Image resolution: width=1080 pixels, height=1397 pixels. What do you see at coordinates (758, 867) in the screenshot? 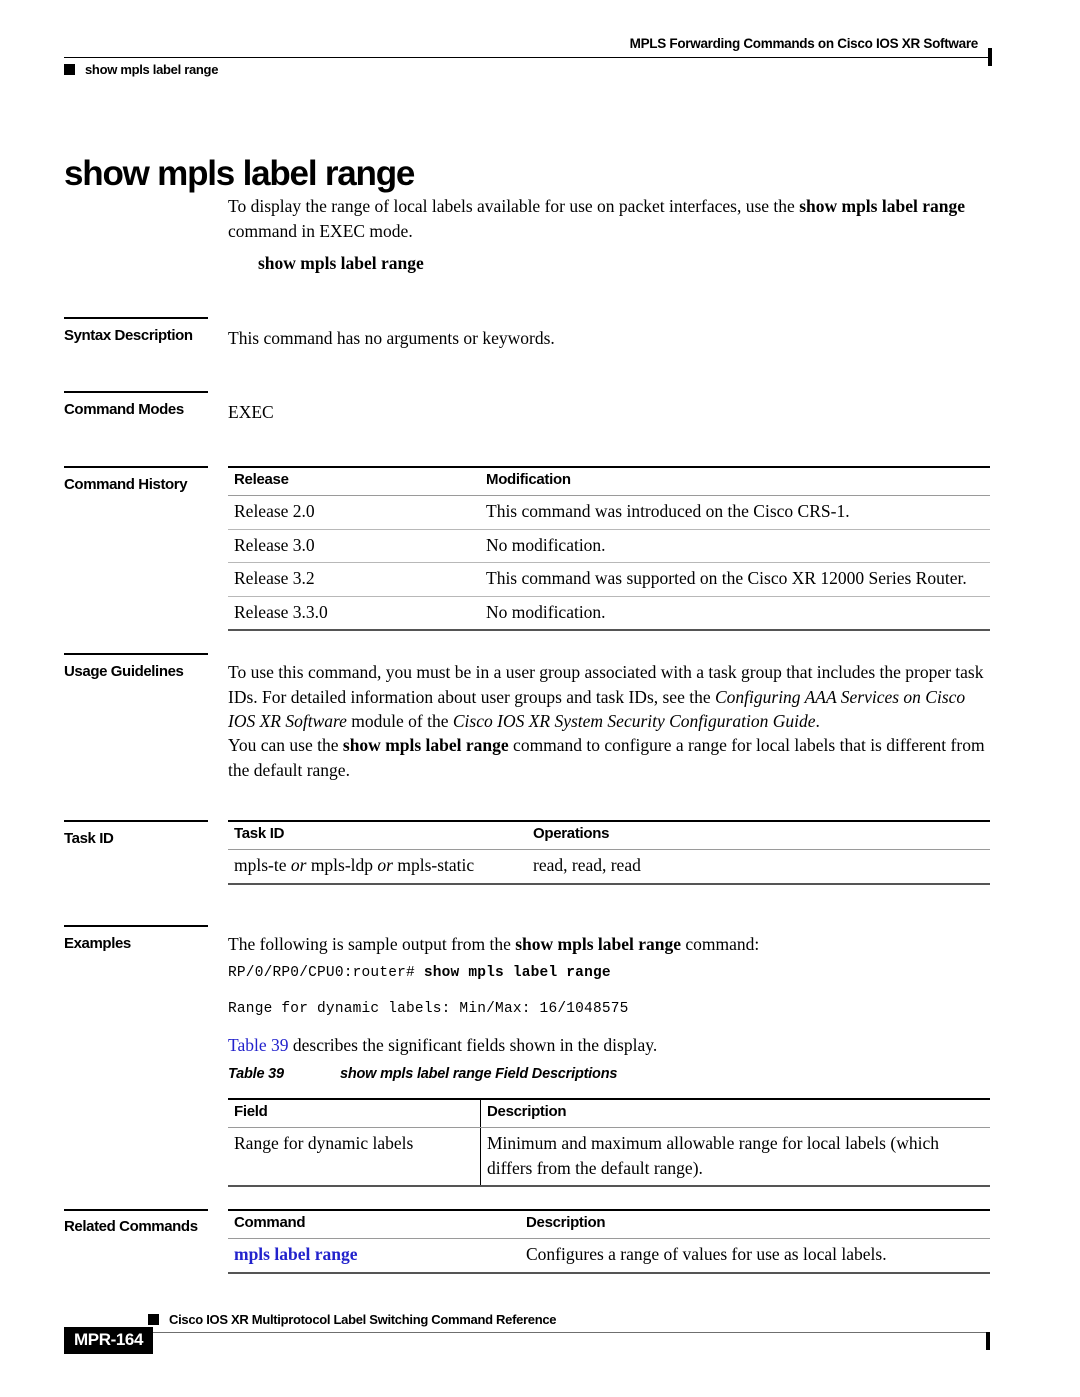
I see `operations-value: read, read, read` at bounding box center [758, 867].